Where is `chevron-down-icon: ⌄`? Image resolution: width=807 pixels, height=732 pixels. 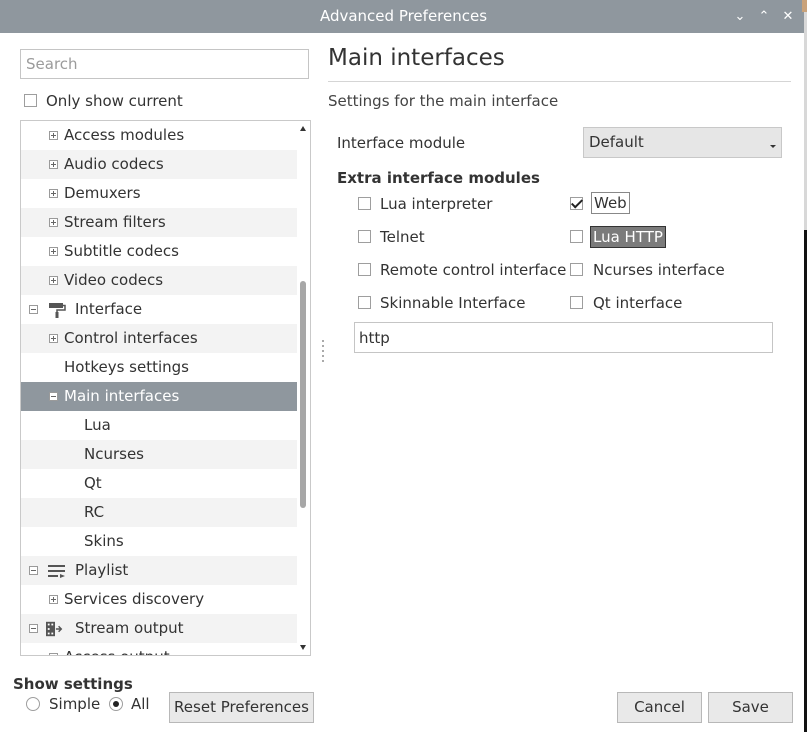 chevron-down-icon: ⌄ is located at coordinates (740, 16).